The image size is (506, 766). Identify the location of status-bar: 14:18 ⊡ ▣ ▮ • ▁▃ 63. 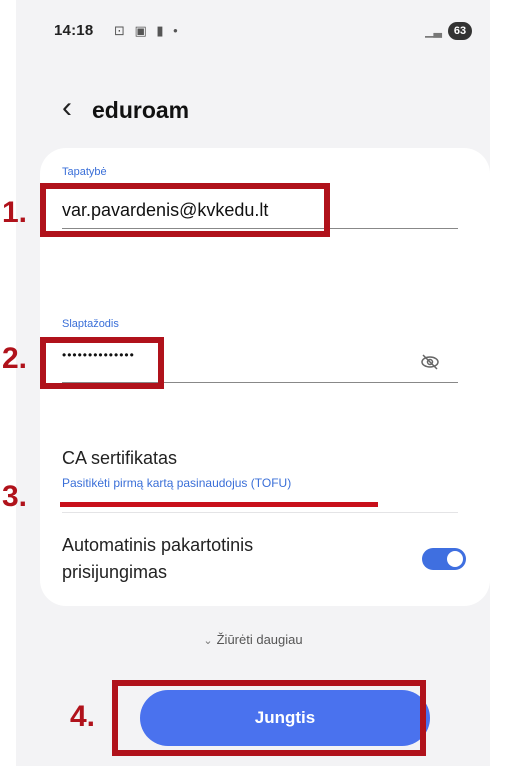
(263, 33).